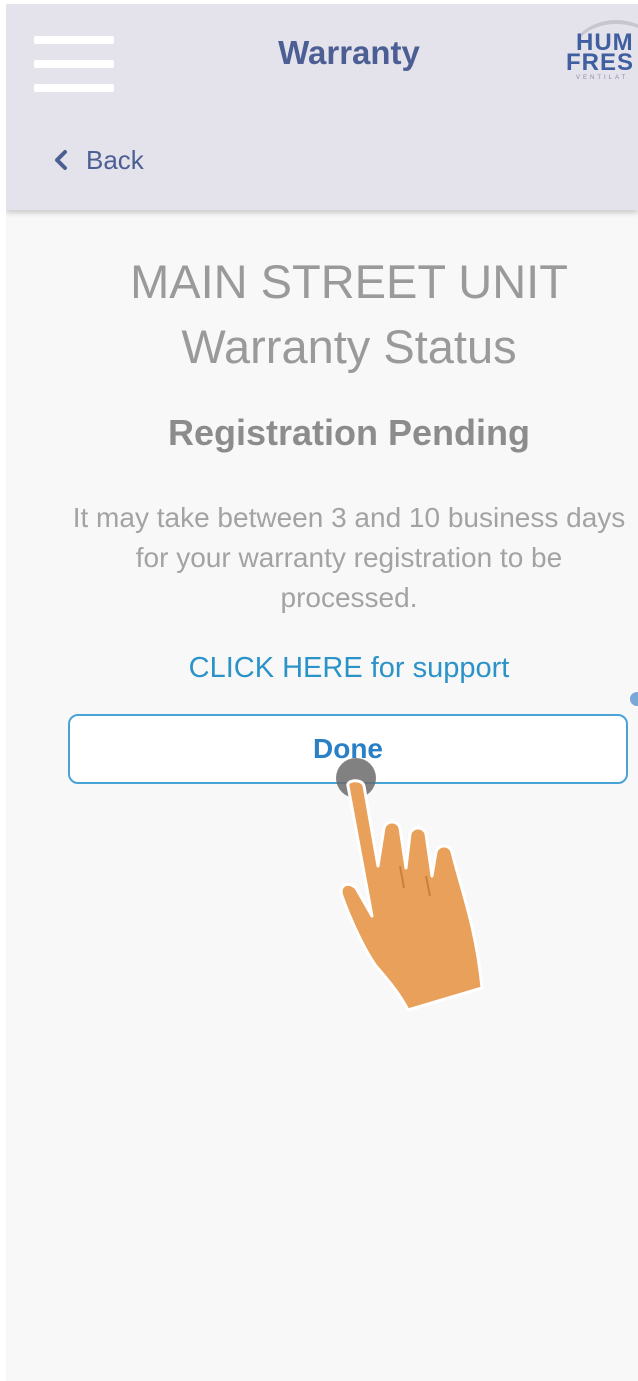 The image size is (638, 1381). What do you see at coordinates (634, 699) in the screenshot?
I see `scroll-indicator` at bounding box center [634, 699].